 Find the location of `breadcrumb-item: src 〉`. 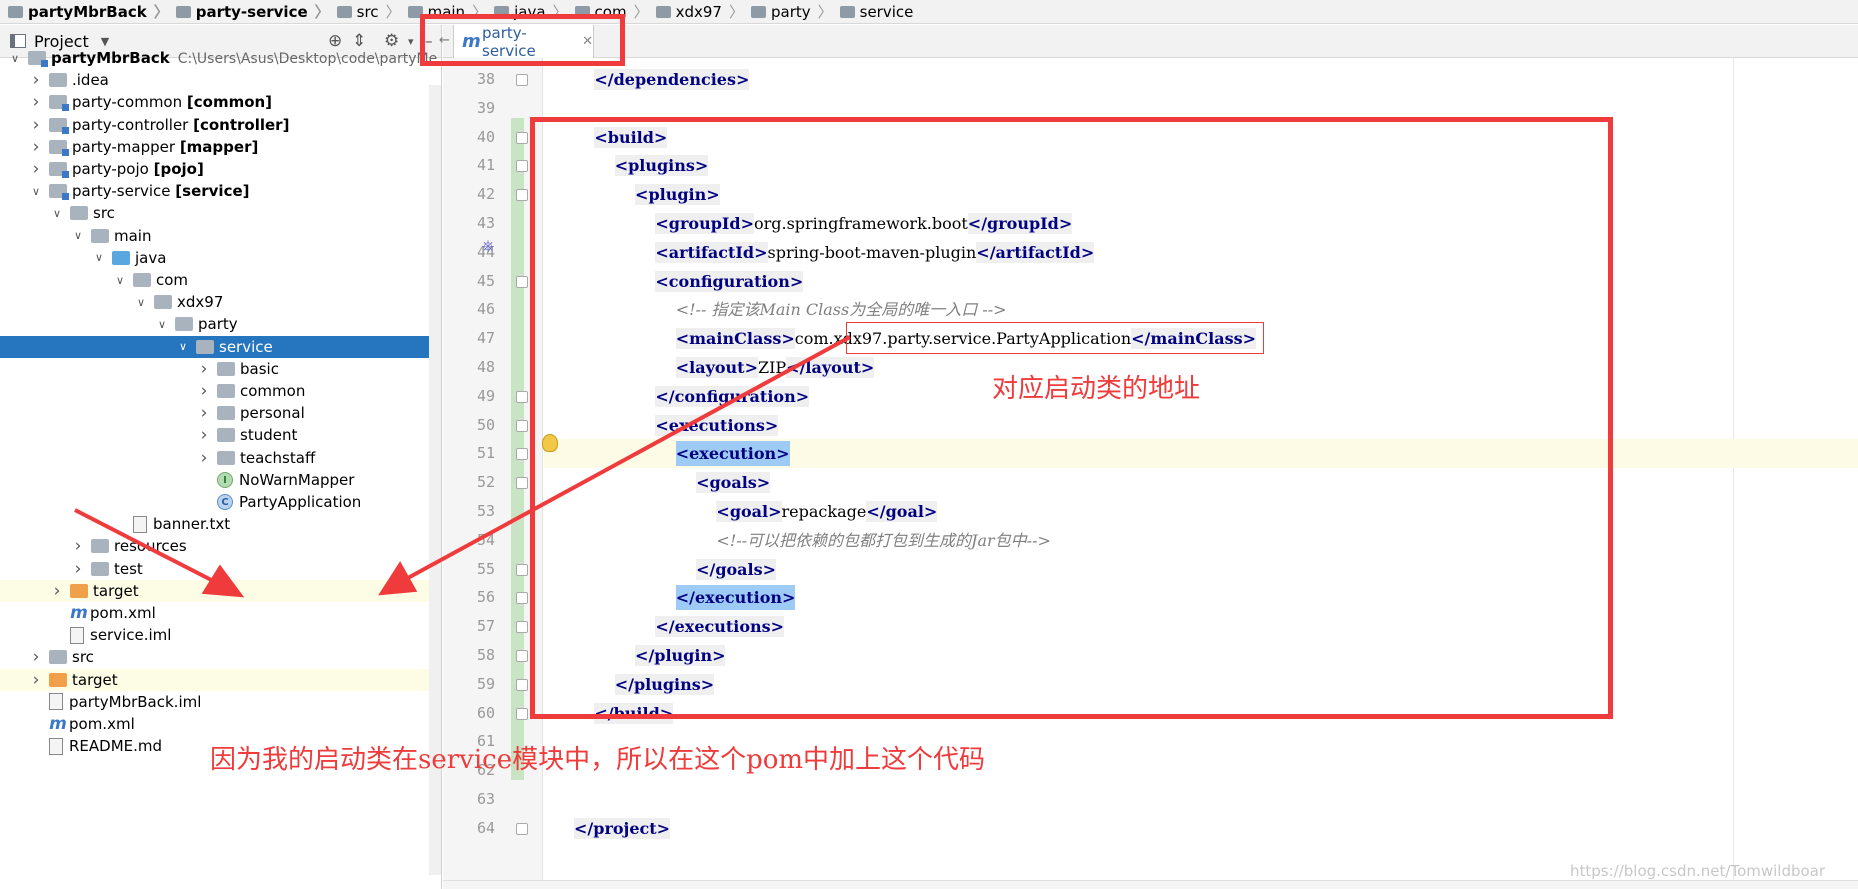

breadcrumb-item: src 〉 is located at coordinates (372, 11).